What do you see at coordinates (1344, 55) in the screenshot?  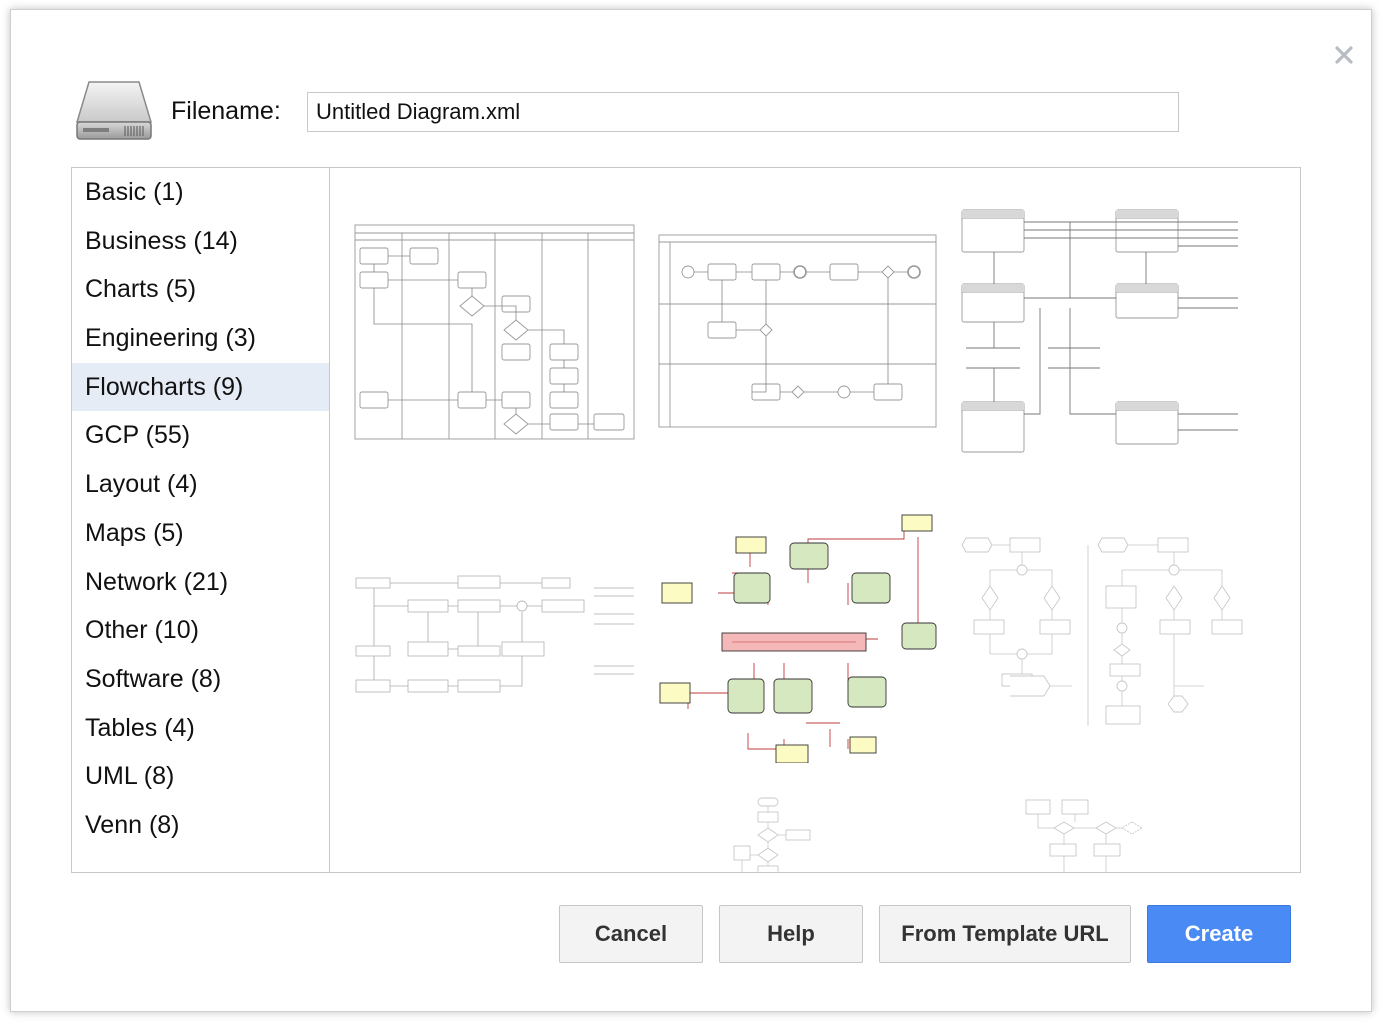 I see `close-icon` at bounding box center [1344, 55].